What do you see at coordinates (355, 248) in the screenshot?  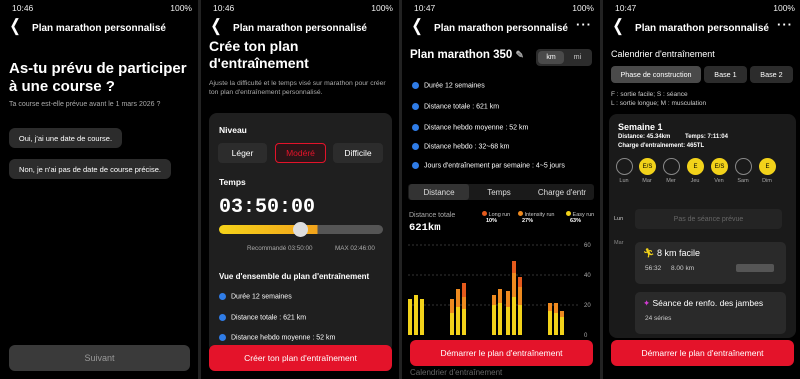 I see `max-time: MAX 02:46:00` at bounding box center [355, 248].